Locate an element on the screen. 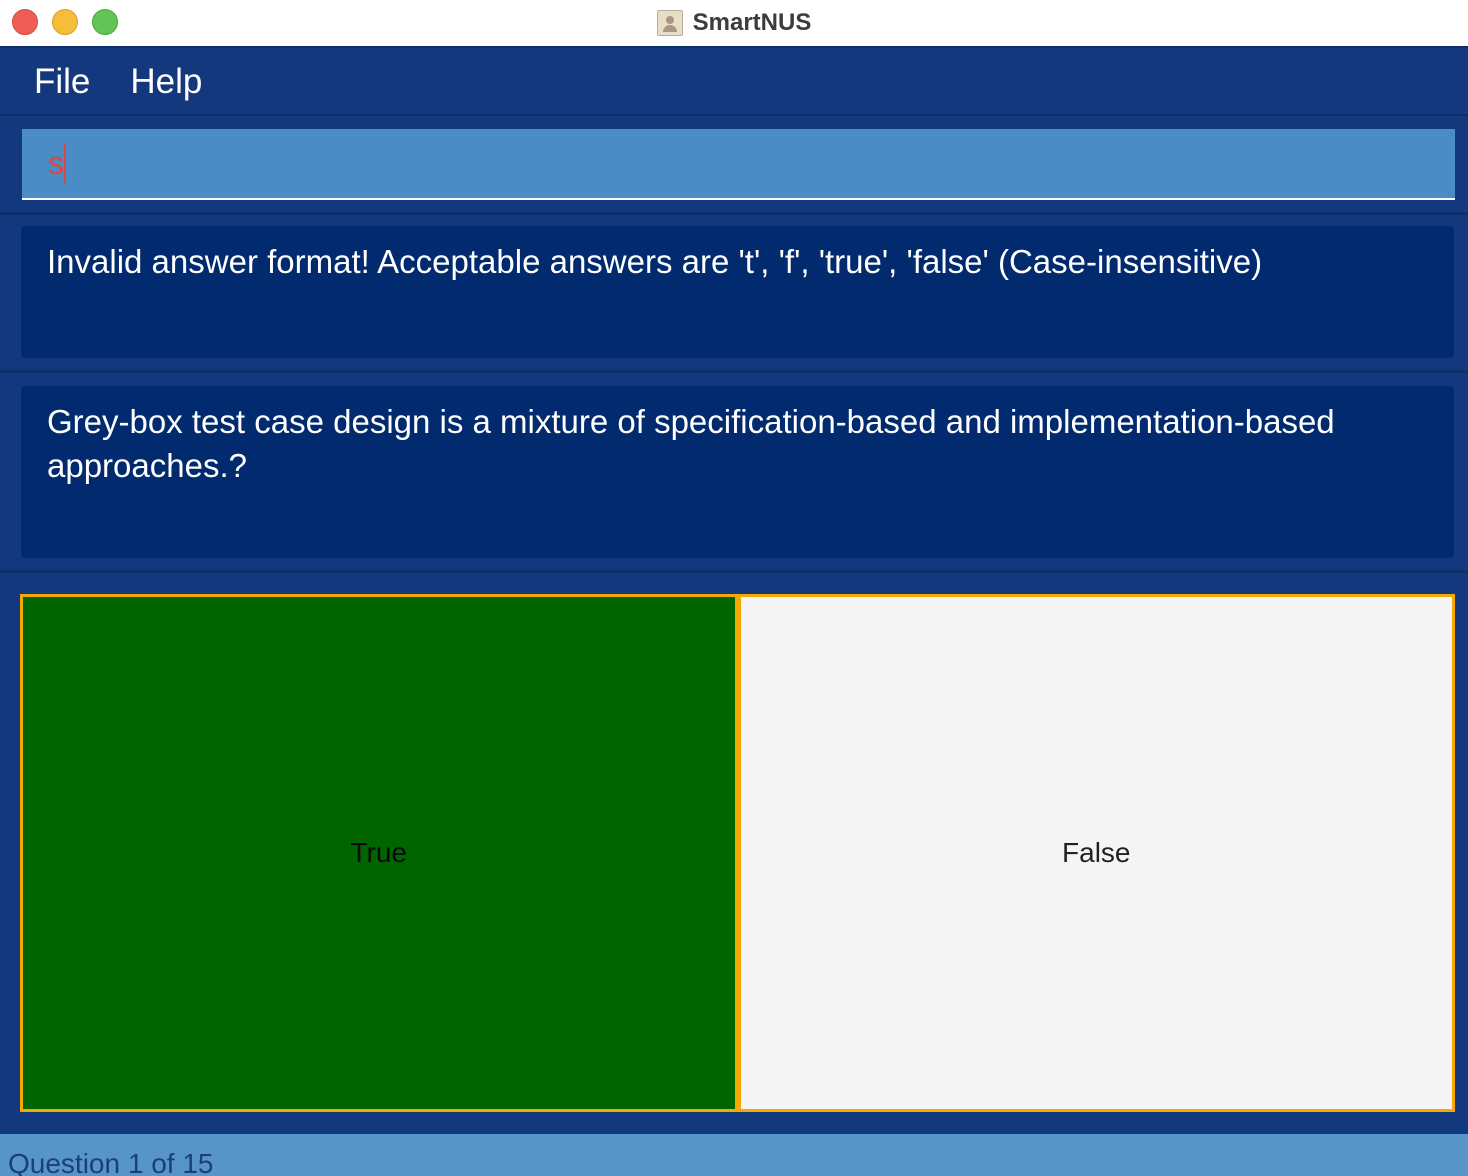  window-title: SmartNUS is located at coordinates (752, 22).